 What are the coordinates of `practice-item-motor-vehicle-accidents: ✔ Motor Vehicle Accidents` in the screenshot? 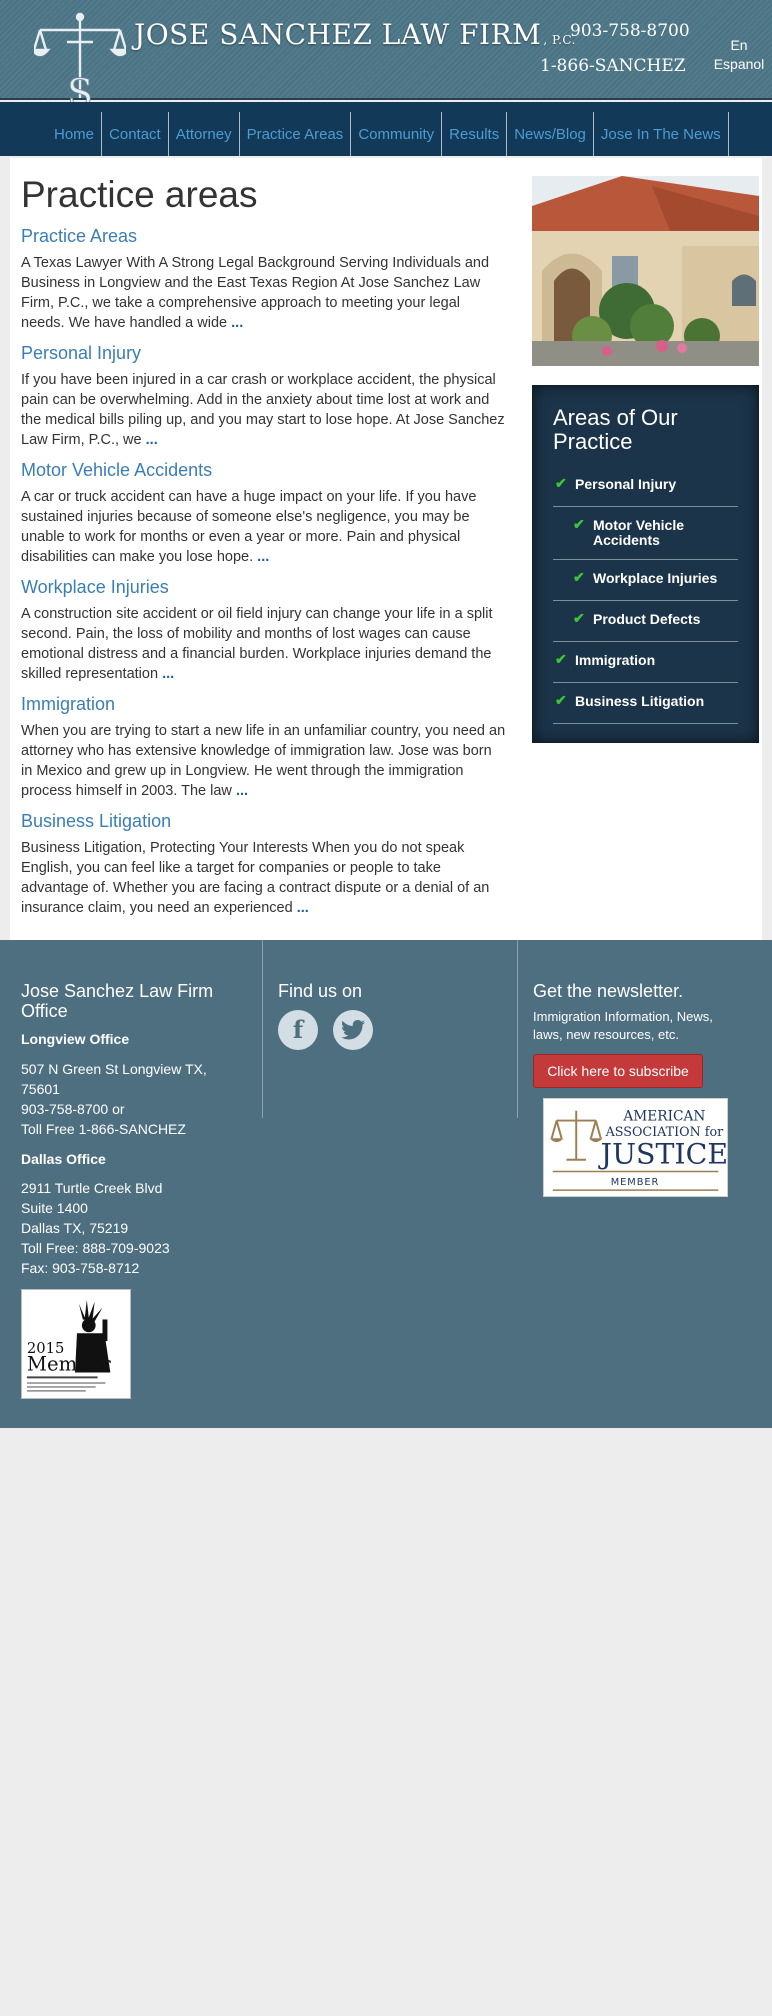 It's located at (645, 533).